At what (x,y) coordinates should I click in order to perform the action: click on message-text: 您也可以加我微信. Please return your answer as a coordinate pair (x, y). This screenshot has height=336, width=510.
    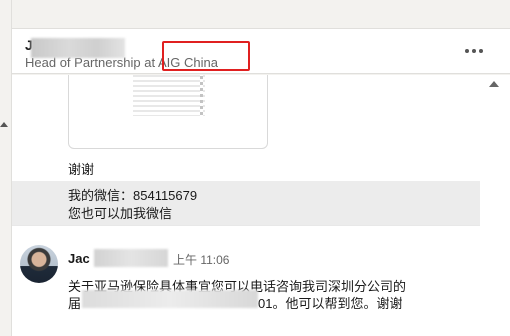
    Looking at the image, I should click on (120, 213).